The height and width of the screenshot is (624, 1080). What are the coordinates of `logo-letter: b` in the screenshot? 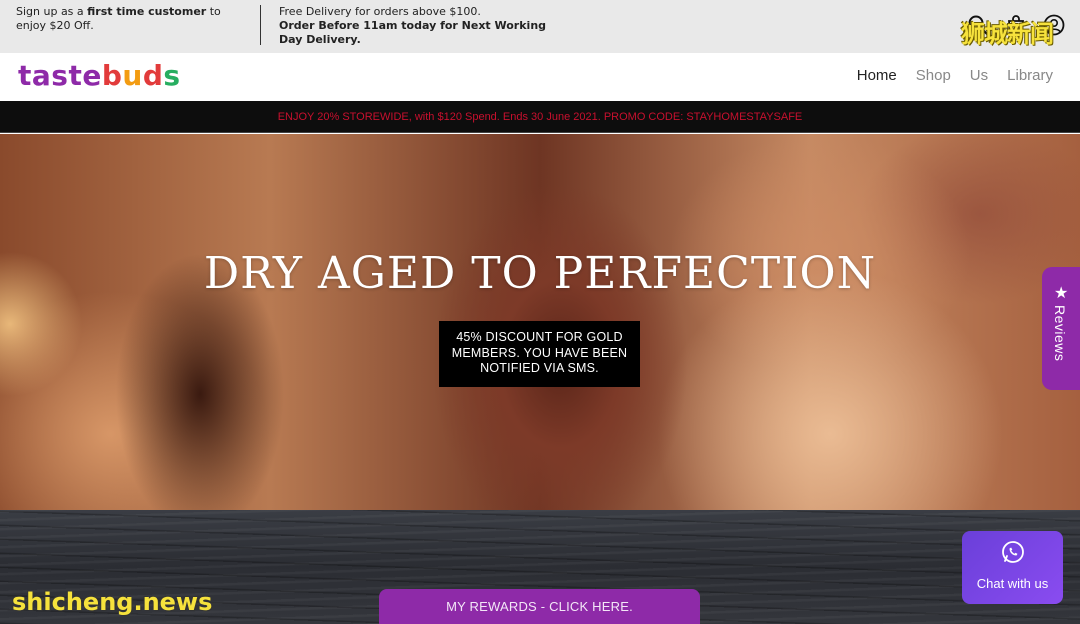 It's located at (112, 75).